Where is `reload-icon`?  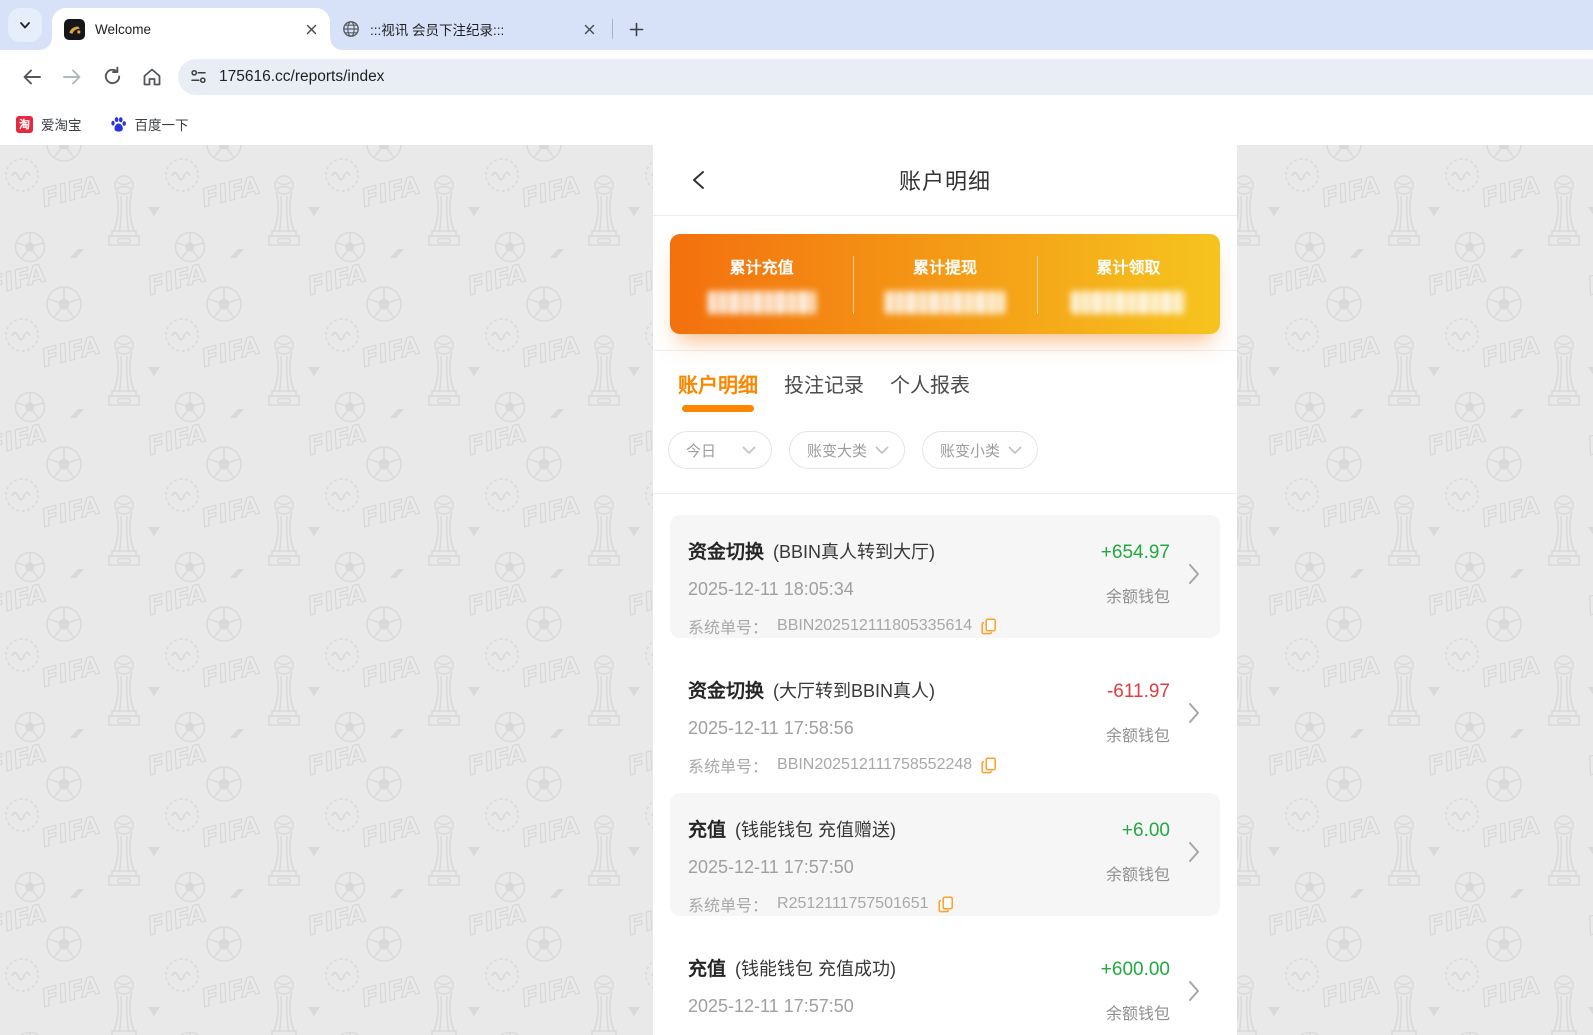 reload-icon is located at coordinates (112, 75).